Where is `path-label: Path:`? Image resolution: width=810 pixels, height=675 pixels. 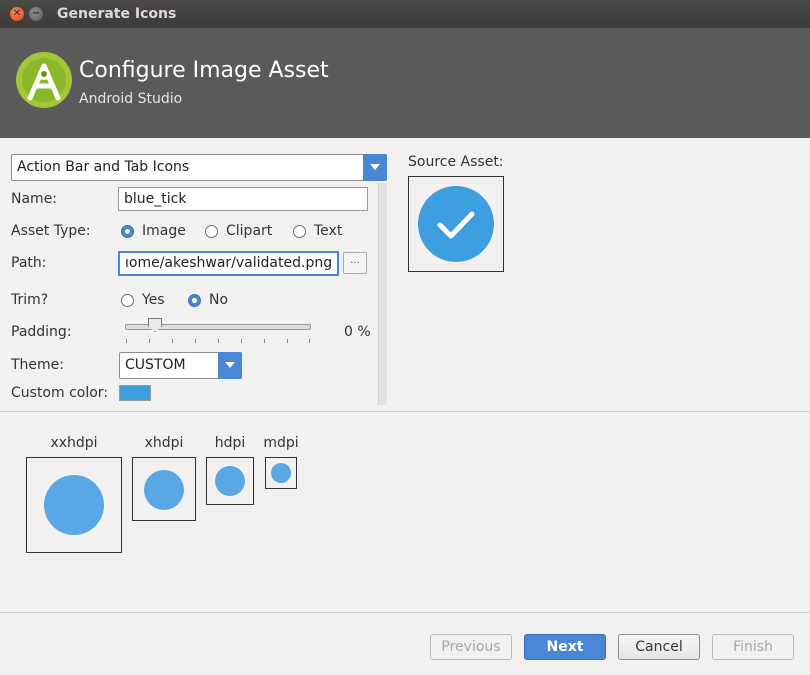
path-label: Path: is located at coordinates (29, 263).